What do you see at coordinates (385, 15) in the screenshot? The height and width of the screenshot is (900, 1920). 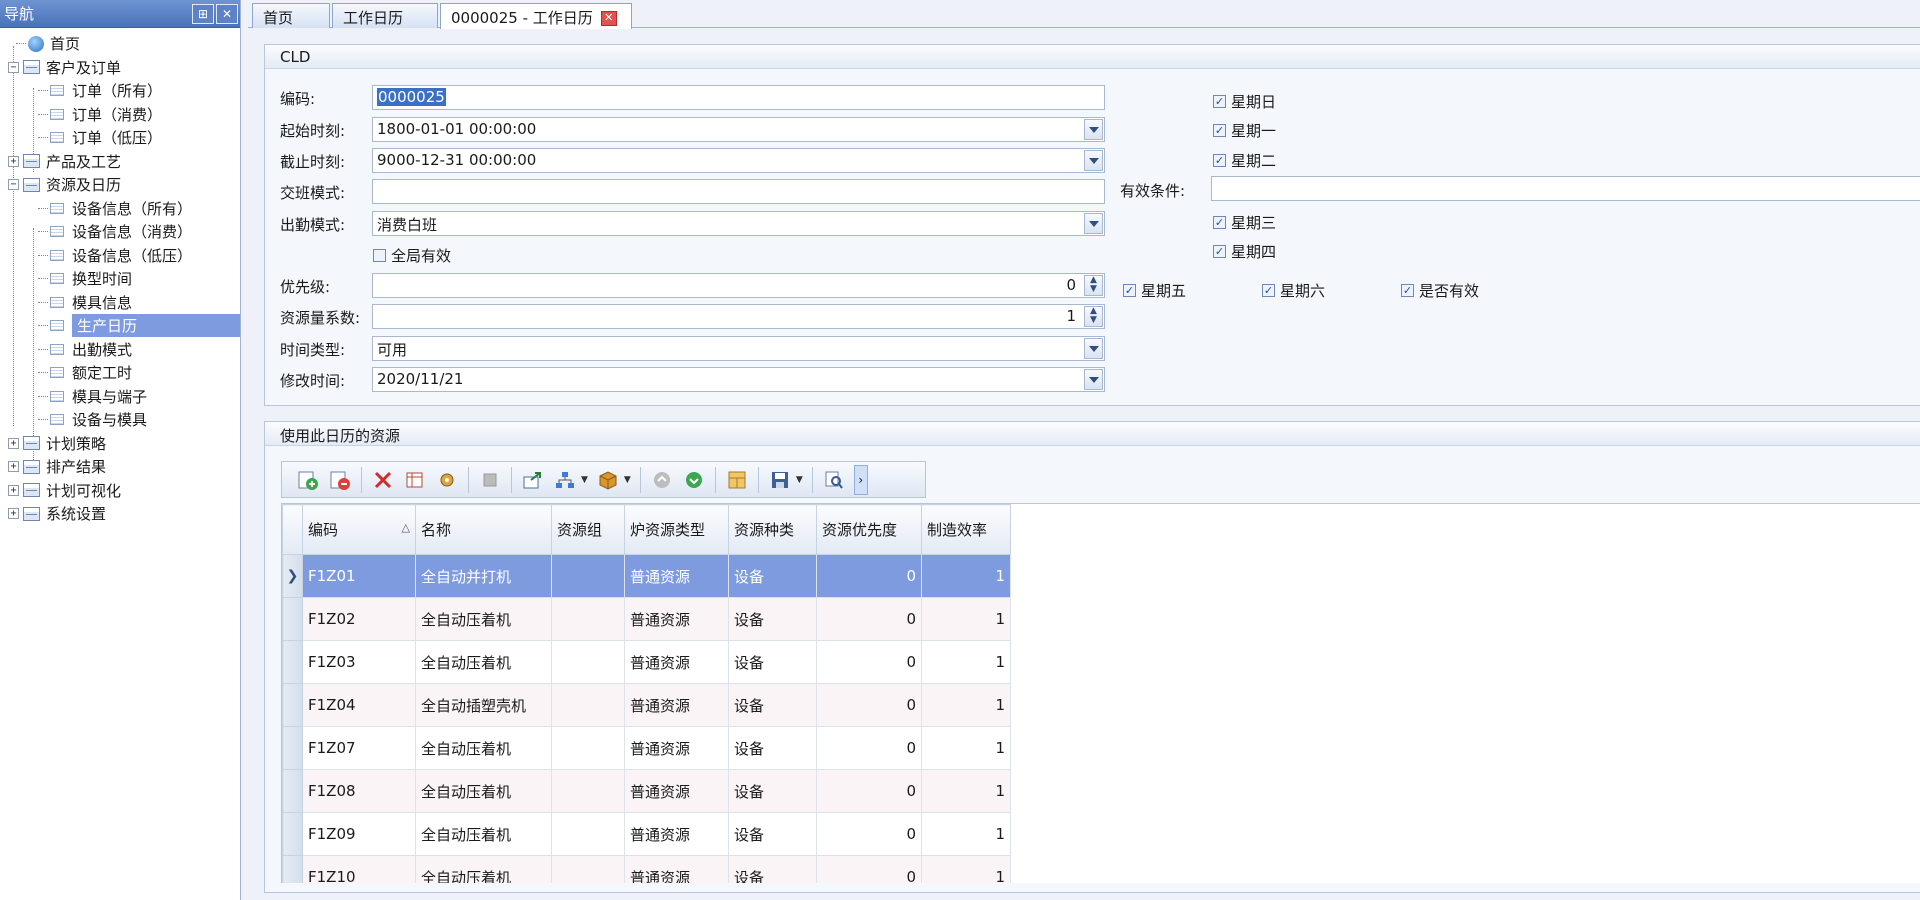 I see `tab-work-calendar: 工作日历` at bounding box center [385, 15].